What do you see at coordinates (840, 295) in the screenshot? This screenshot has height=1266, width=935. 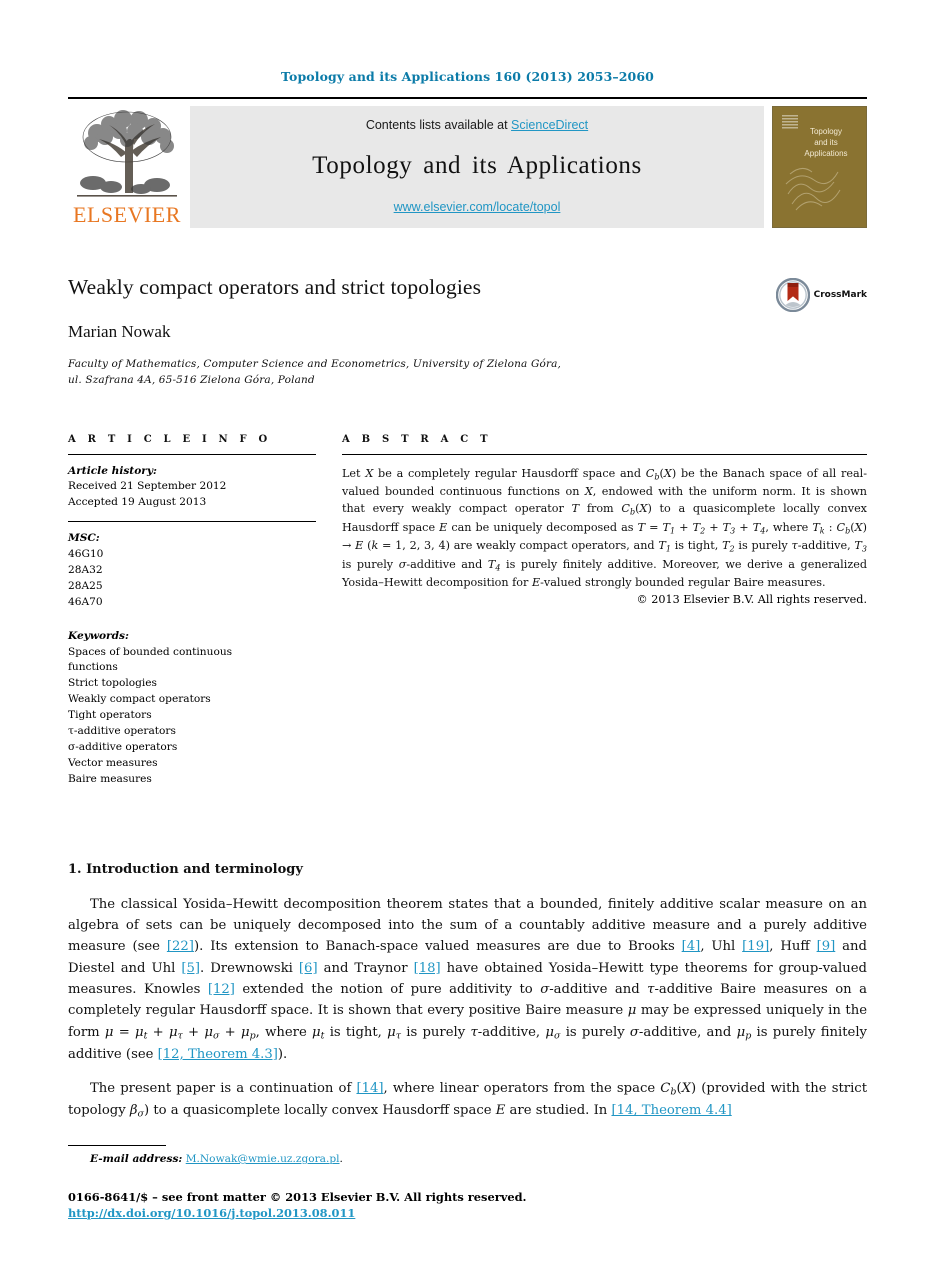 I see `crossmark-label: CrossMark` at bounding box center [840, 295].